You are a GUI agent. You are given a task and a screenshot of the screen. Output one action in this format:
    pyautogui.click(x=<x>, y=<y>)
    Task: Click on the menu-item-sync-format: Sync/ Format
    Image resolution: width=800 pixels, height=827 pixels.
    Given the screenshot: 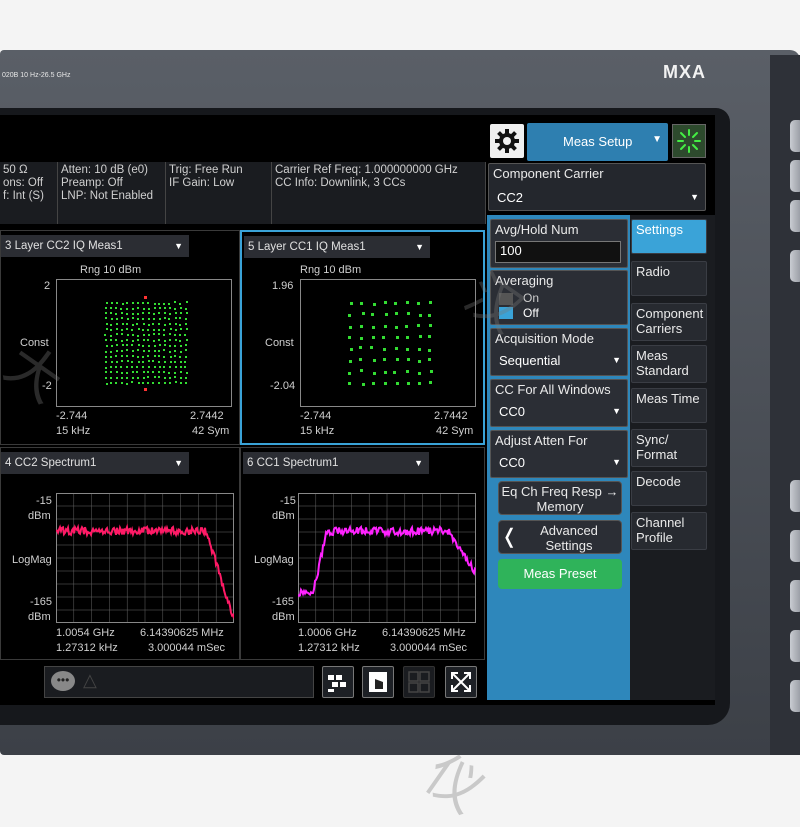 What is the action you would take?
    pyautogui.click(x=669, y=448)
    